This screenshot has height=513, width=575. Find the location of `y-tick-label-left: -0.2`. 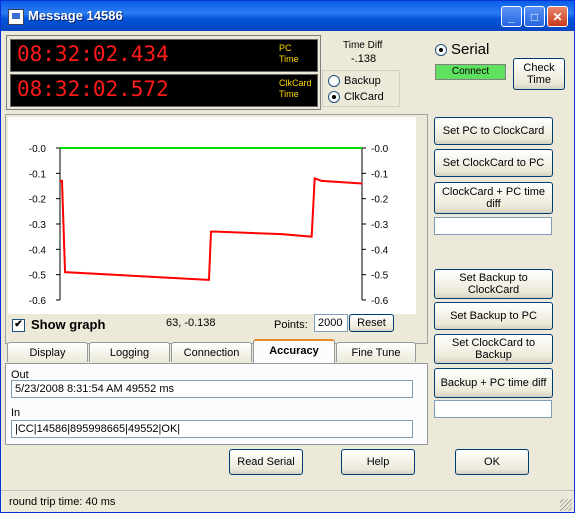

y-tick-label-left: -0.2 is located at coordinates (38, 200).